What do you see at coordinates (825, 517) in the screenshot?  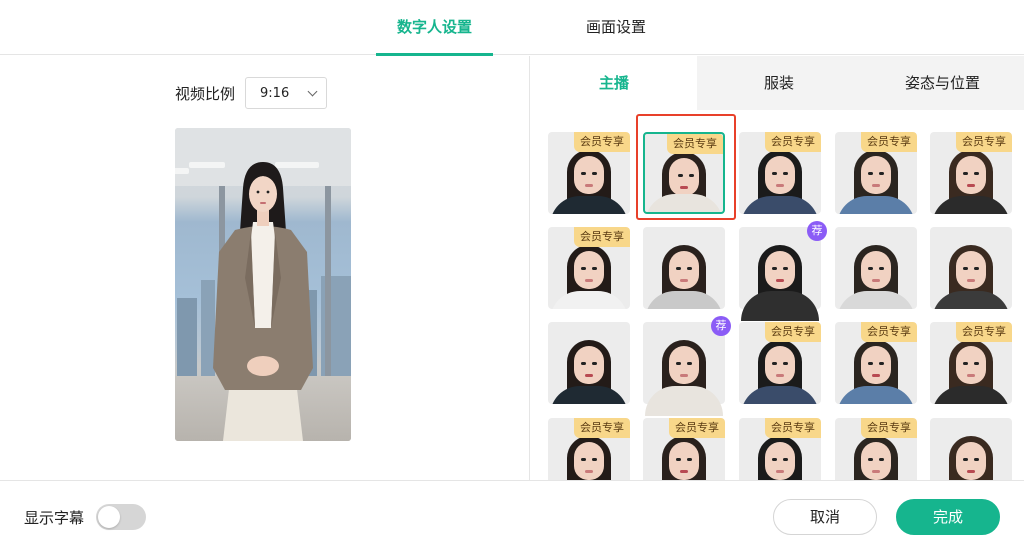 I see `cancel-button: 取消` at bounding box center [825, 517].